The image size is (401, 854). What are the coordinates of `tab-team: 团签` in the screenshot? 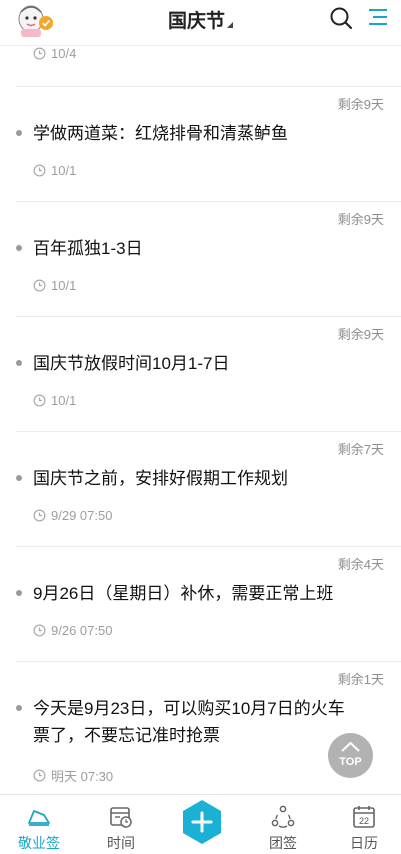 It's located at (283, 824).